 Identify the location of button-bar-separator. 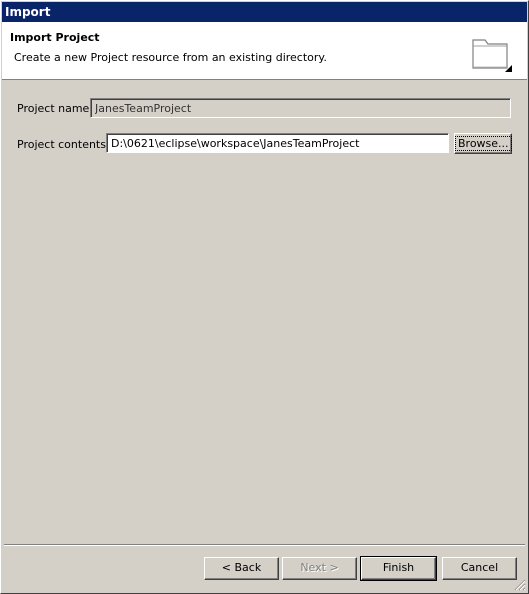
(264, 545).